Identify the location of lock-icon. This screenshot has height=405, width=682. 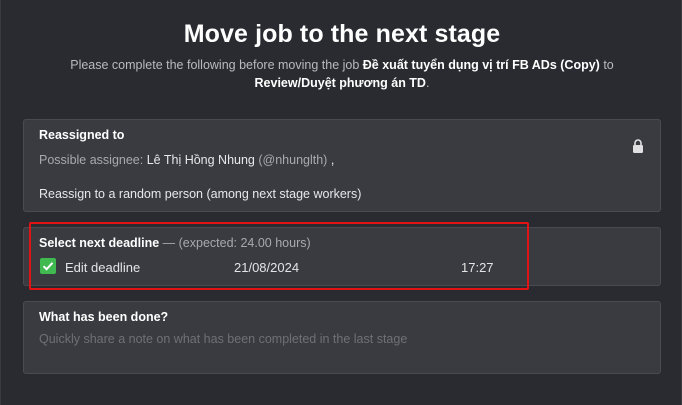
(638, 146).